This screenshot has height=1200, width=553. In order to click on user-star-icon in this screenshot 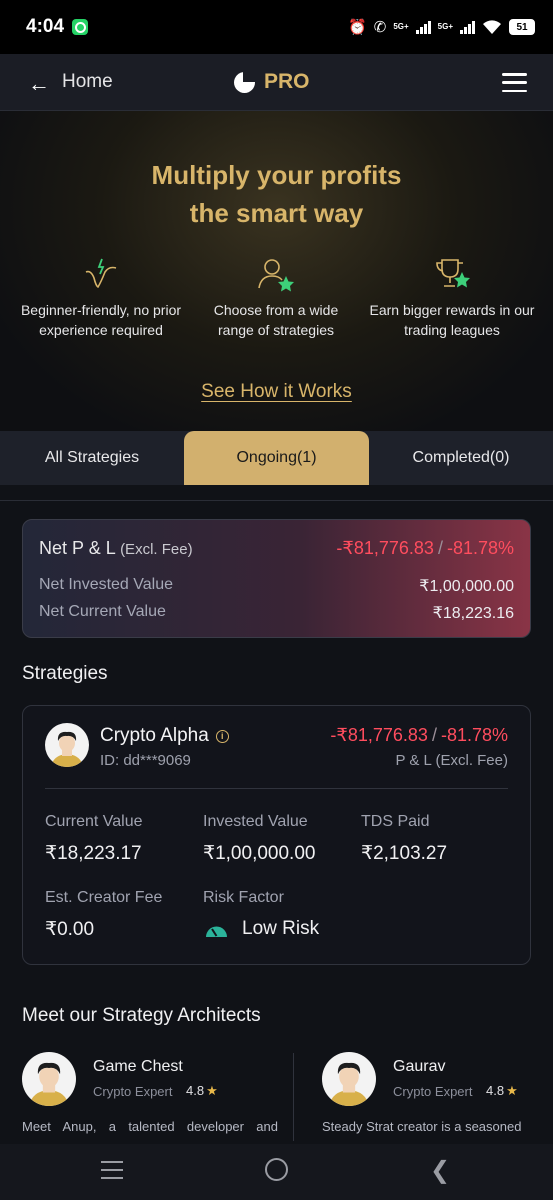, I will do `click(276, 275)`.